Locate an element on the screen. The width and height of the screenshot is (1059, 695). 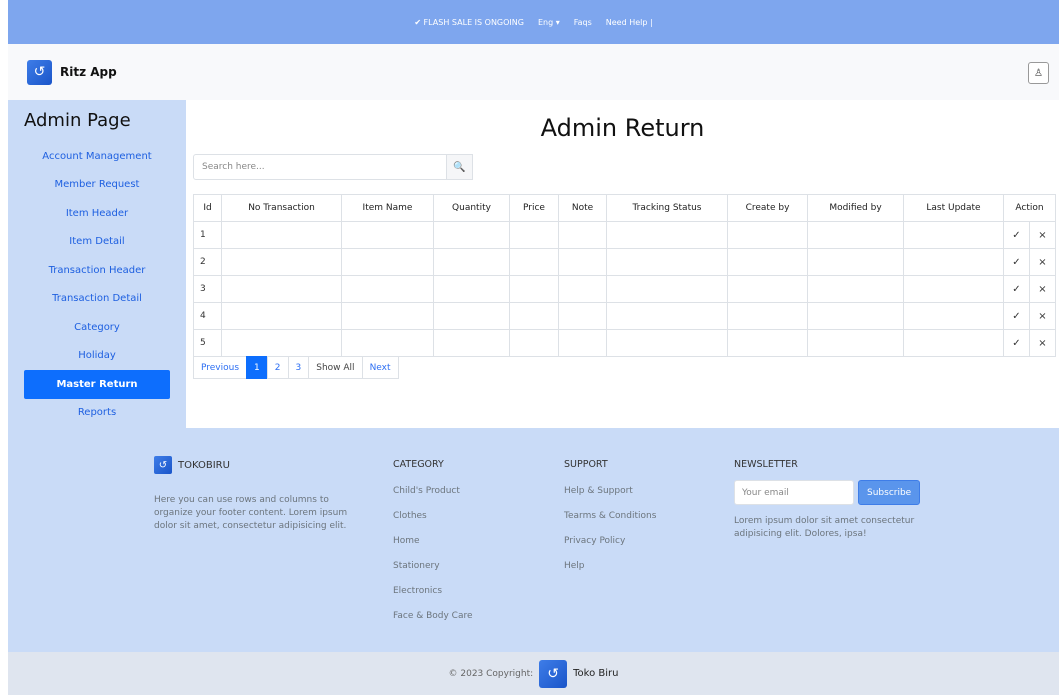
copyright-brand-link: Toko Biru is located at coordinates (595, 673).